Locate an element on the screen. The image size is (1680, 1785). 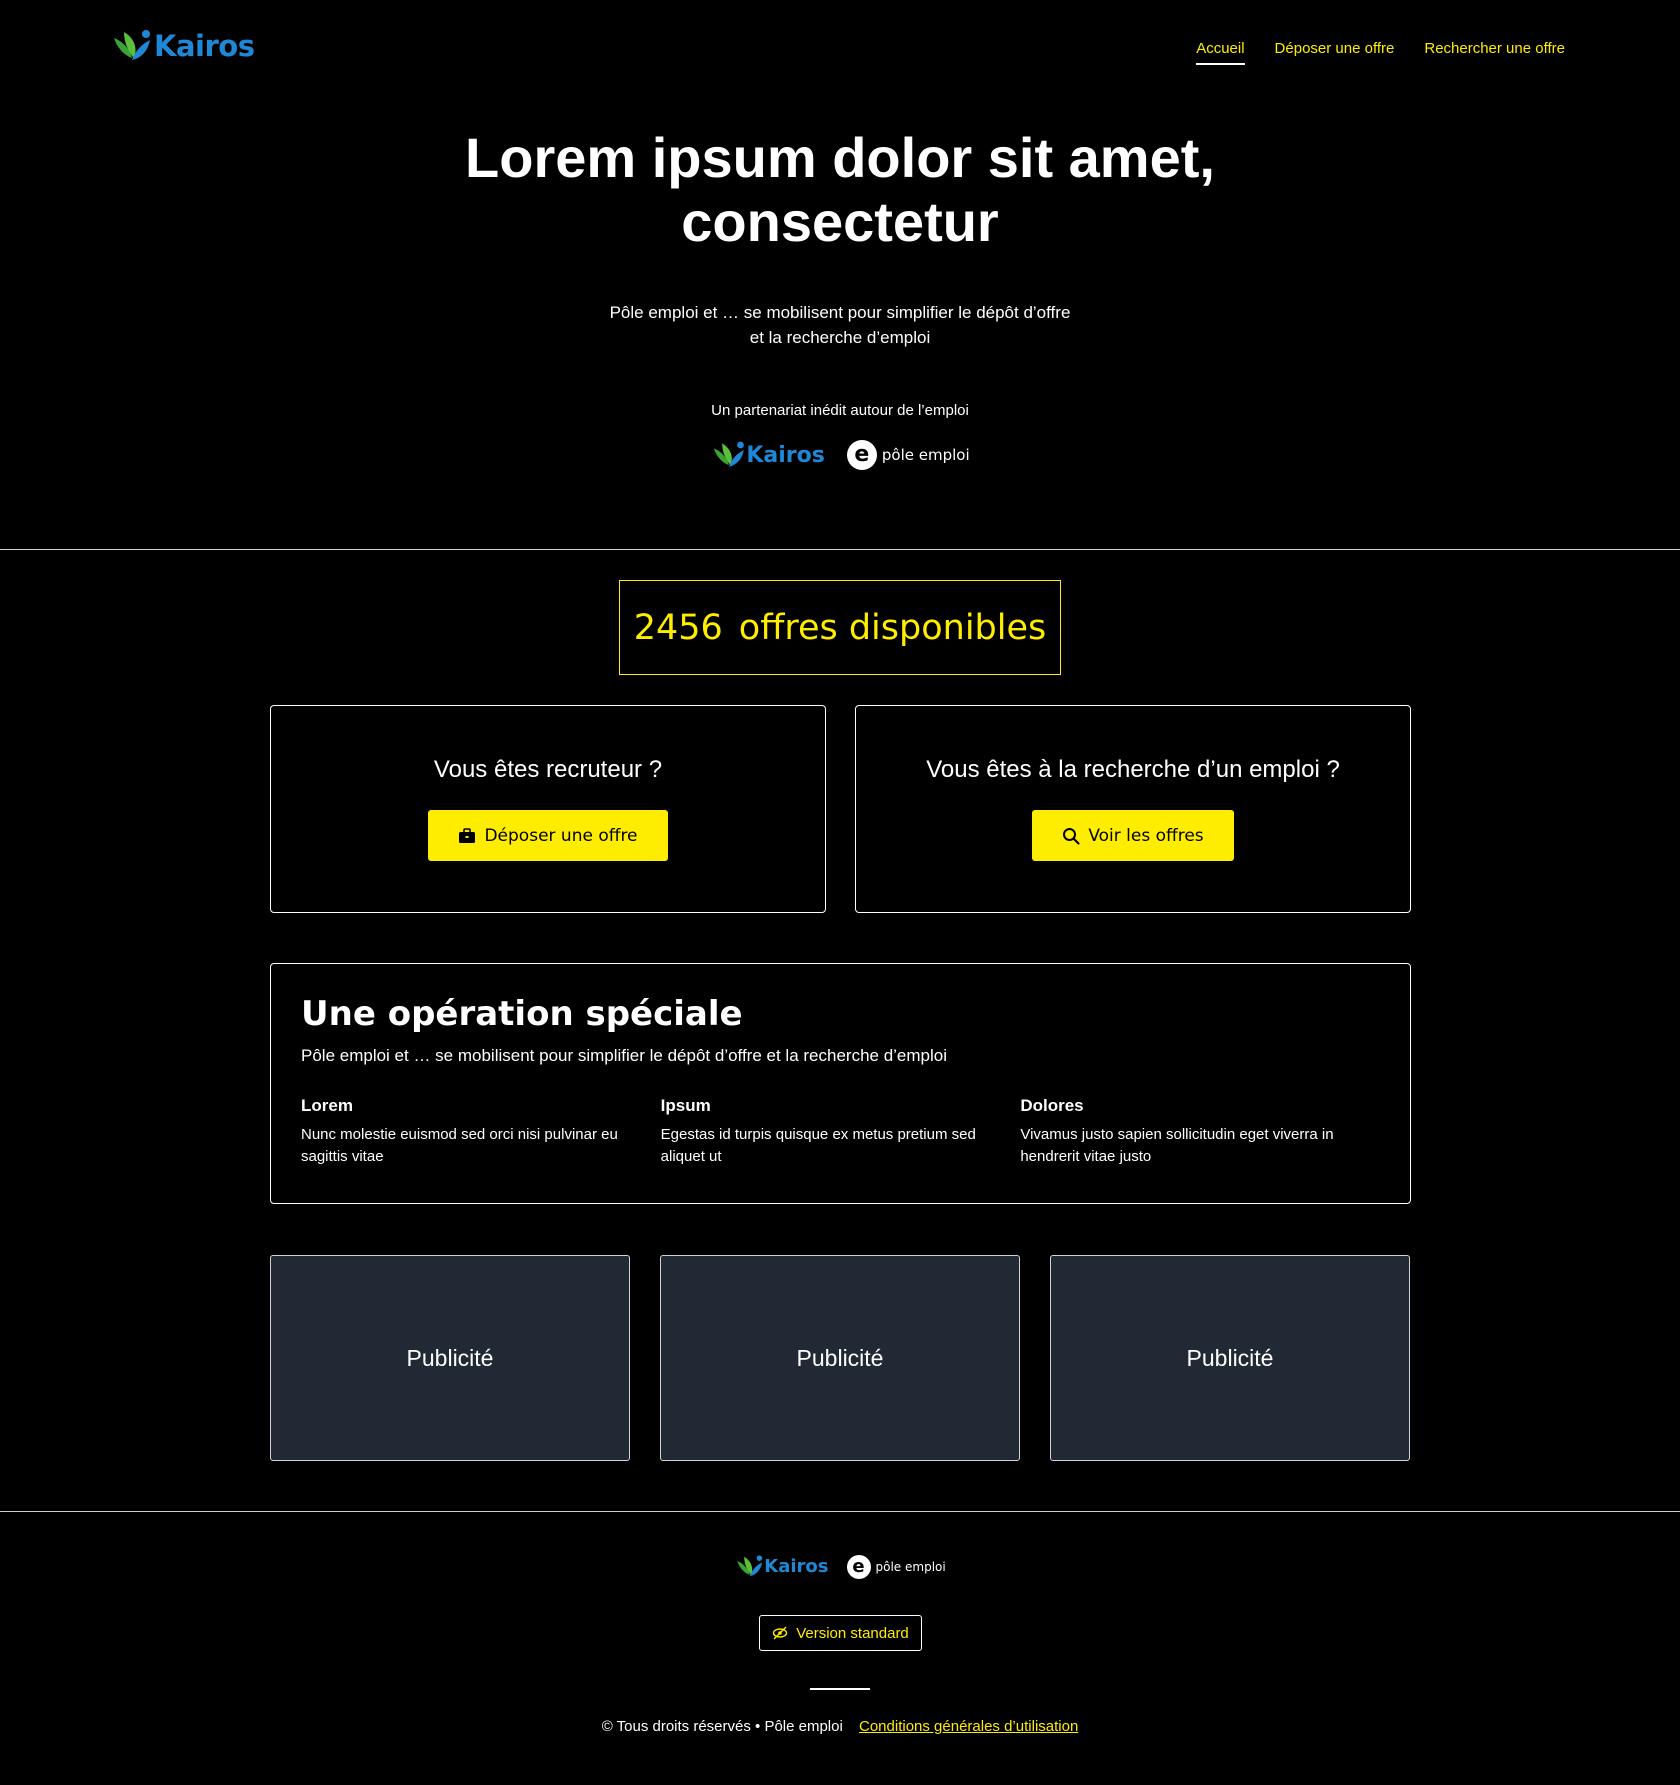
hero-subtitle-line2: et la recherche d’emploi is located at coordinates (840, 337).